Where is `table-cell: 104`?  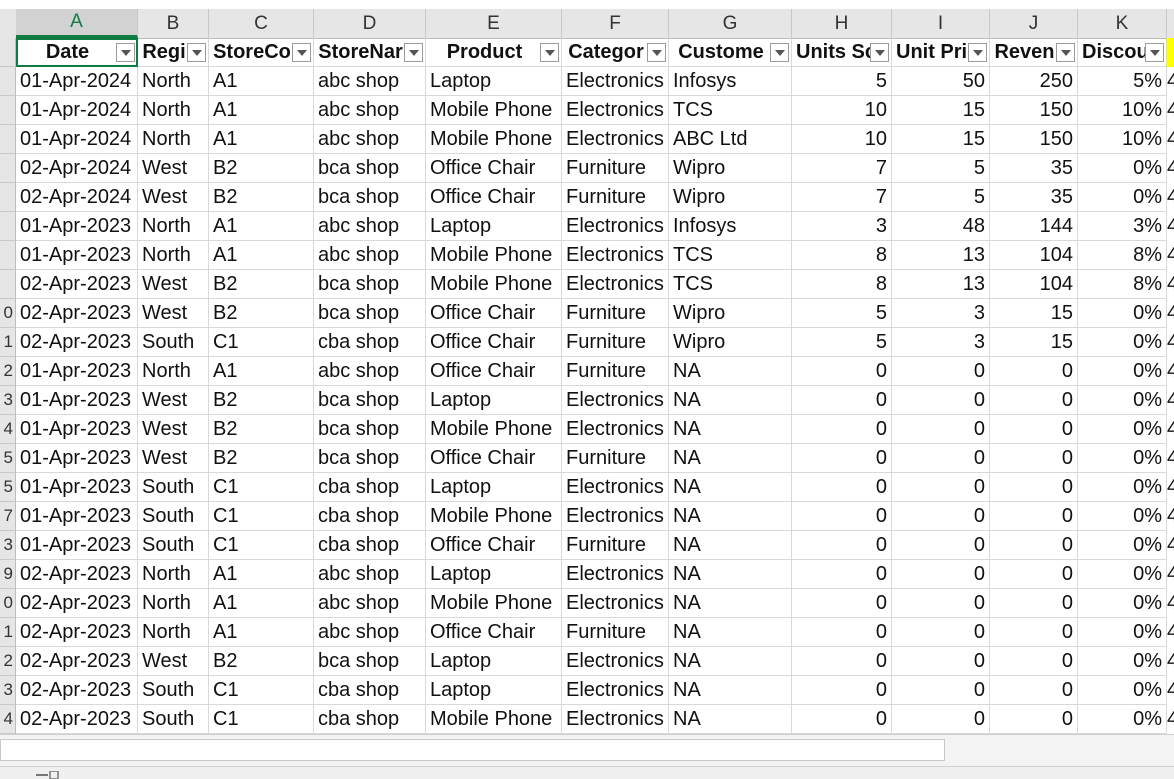 table-cell: 104 is located at coordinates (1034, 255).